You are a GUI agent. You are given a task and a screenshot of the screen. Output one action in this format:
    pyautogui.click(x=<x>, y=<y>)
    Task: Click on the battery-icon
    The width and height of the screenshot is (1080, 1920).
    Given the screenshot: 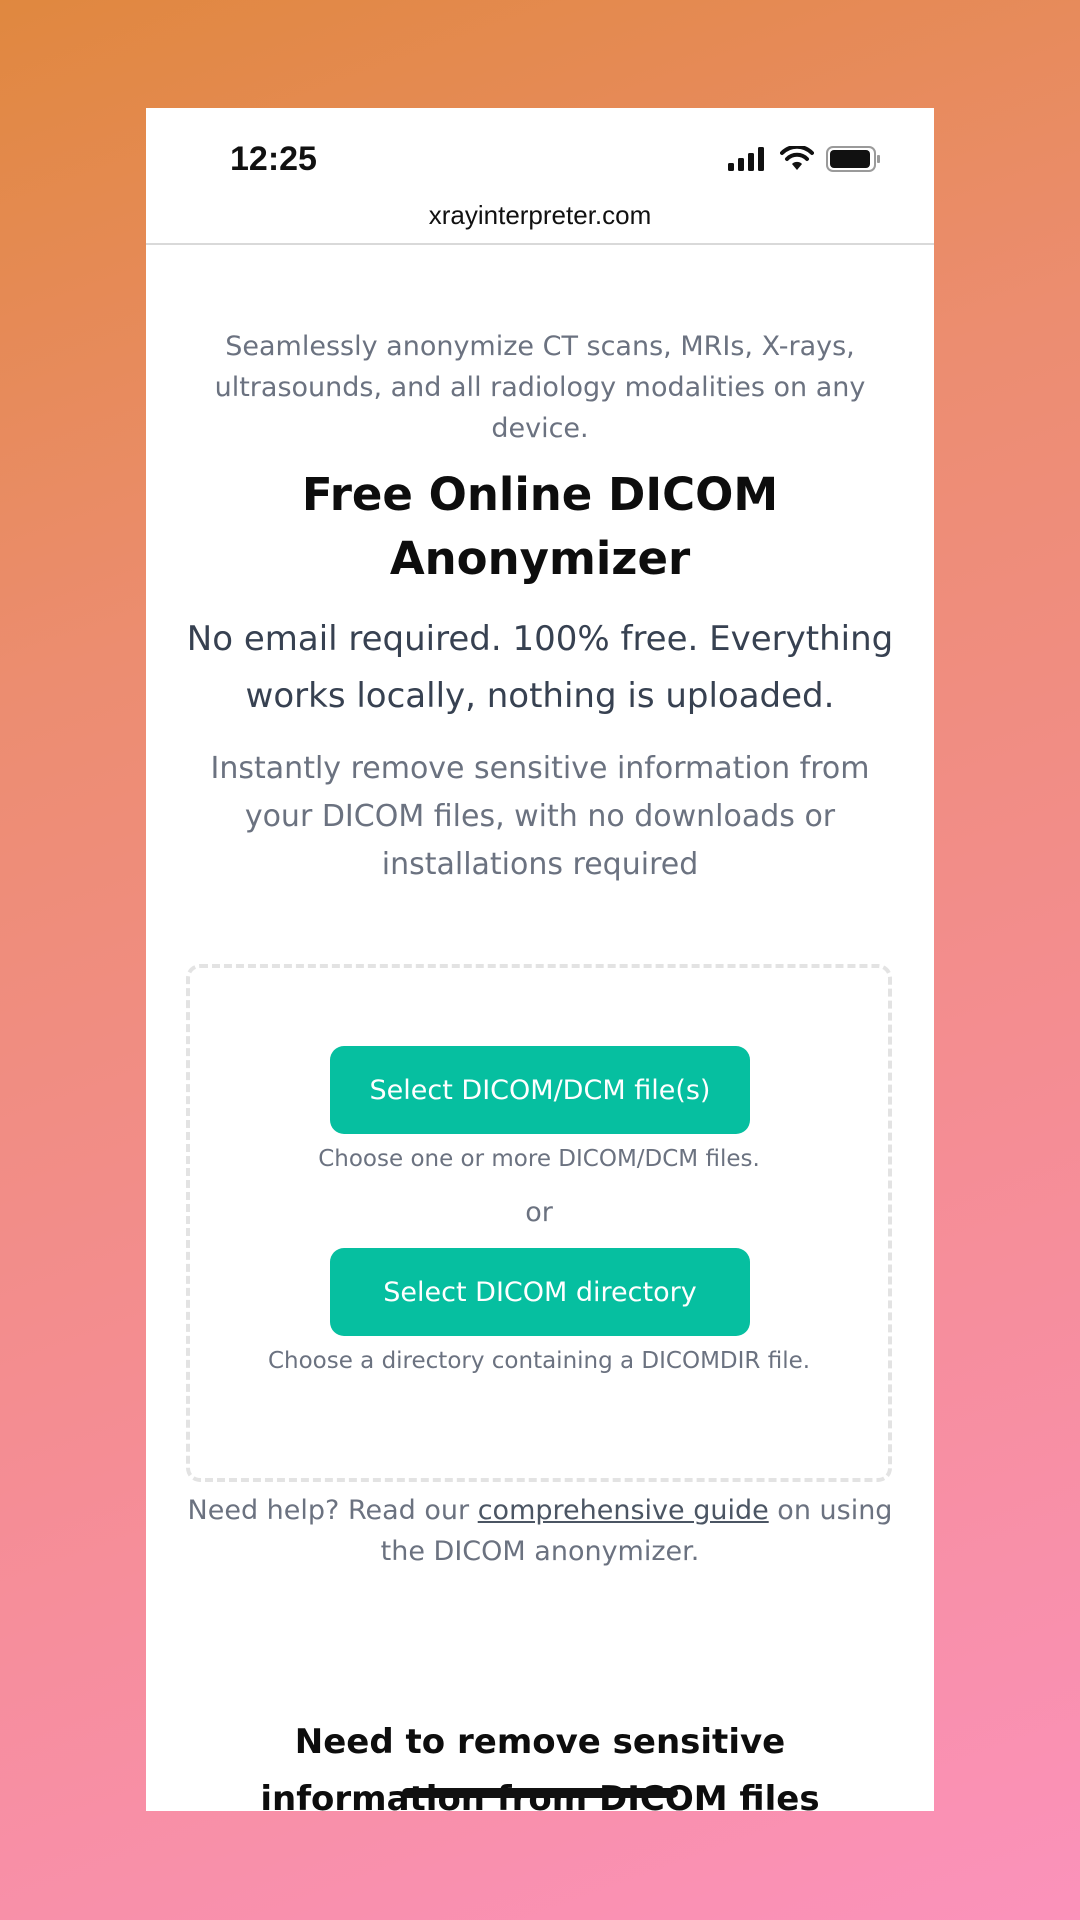 What is the action you would take?
    pyautogui.click(x=853, y=159)
    